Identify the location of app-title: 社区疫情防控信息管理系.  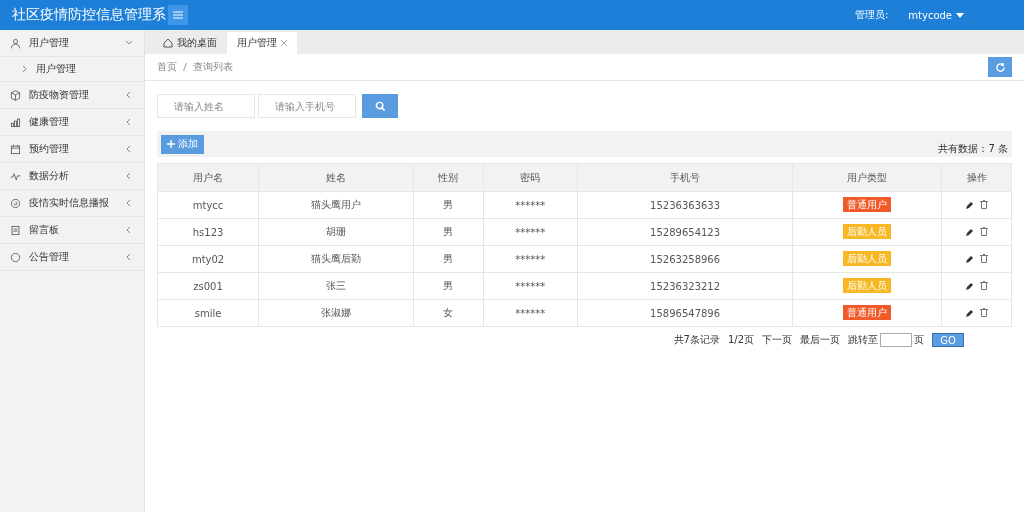
(88, 15).